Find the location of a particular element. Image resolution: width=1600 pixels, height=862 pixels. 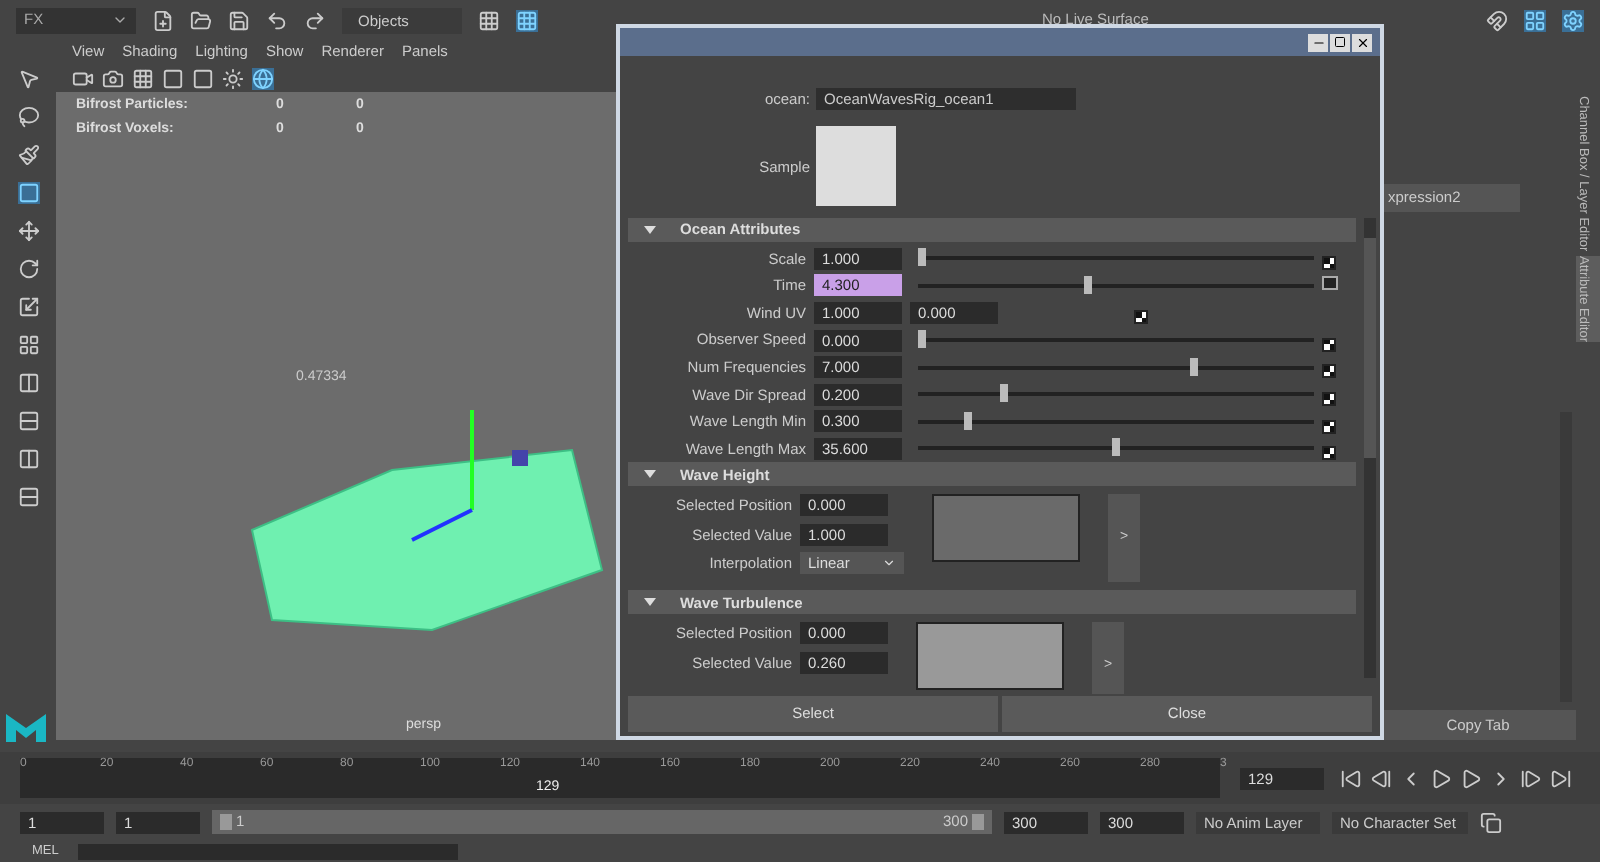

select-object-icon is located at coordinates (527, 20).